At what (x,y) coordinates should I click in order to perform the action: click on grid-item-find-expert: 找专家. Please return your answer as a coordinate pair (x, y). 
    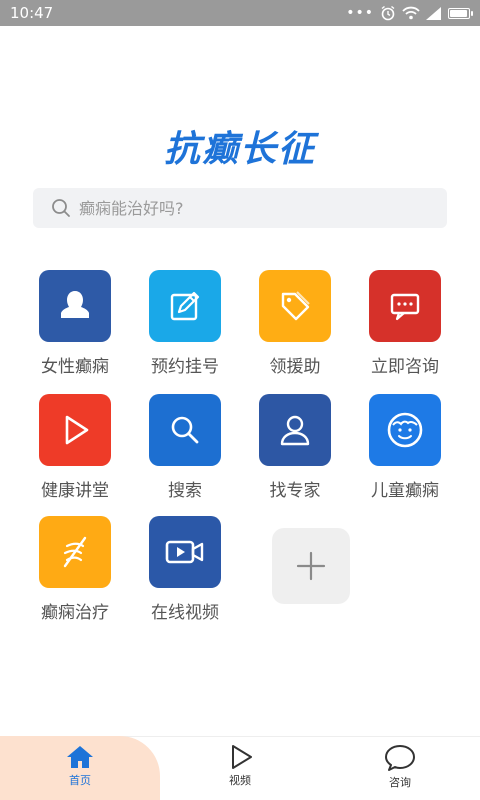
    Looking at the image, I should click on (295, 449).